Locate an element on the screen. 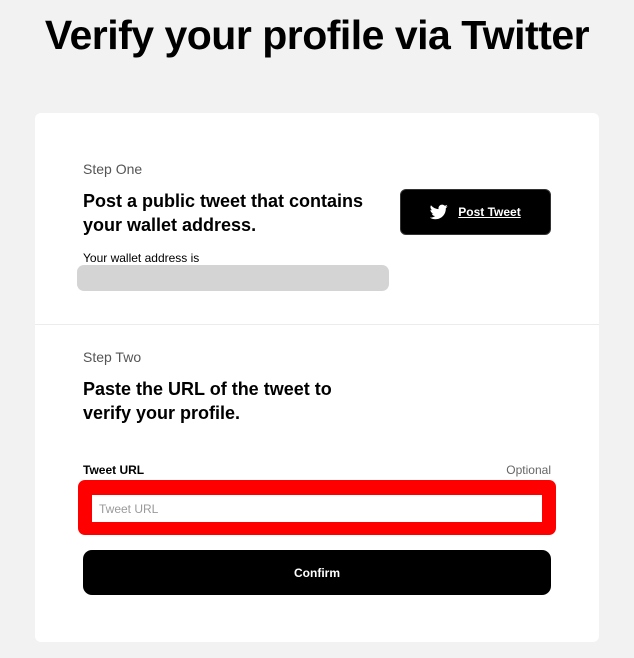 The image size is (634, 658). post-tweet-button: Post Tweet is located at coordinates (475, 212).